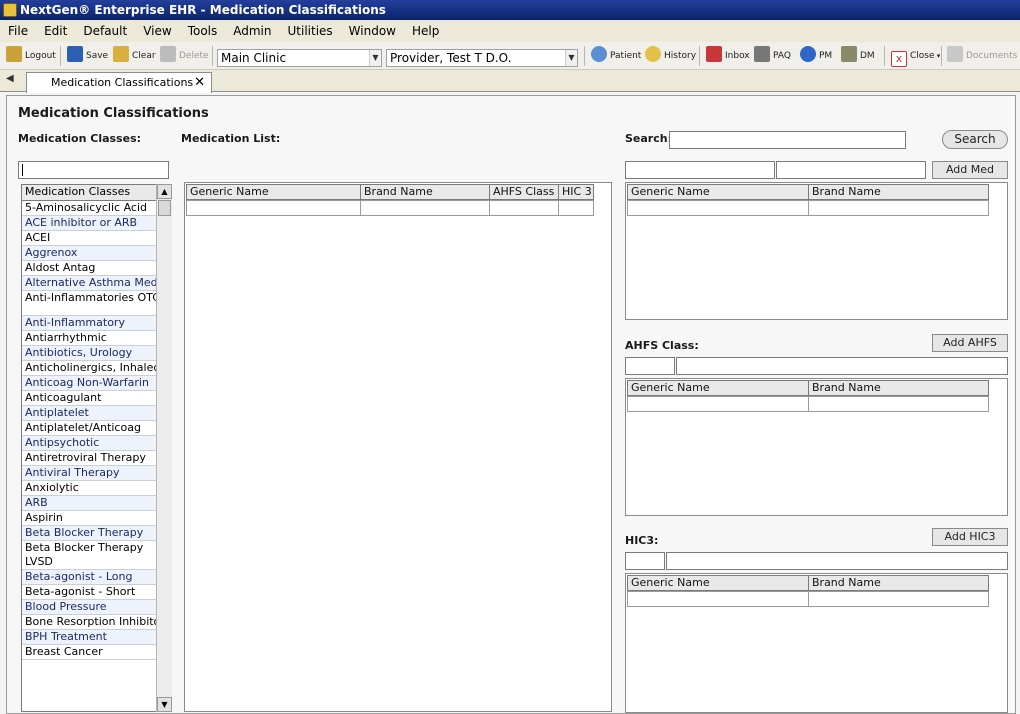 This screenshot has height=714, width=1020. What do you see at coordinates (96, 458) in the screenshot?
I see `list-item: Antiretroviral Therapy` at bounding box center [96, 458].